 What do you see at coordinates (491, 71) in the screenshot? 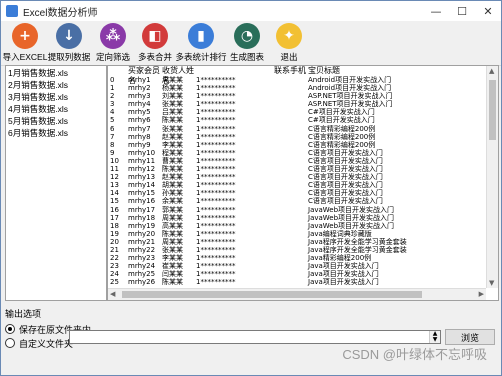
I see `scroll-up-icon: ▲` at bounding box center [491, 71].